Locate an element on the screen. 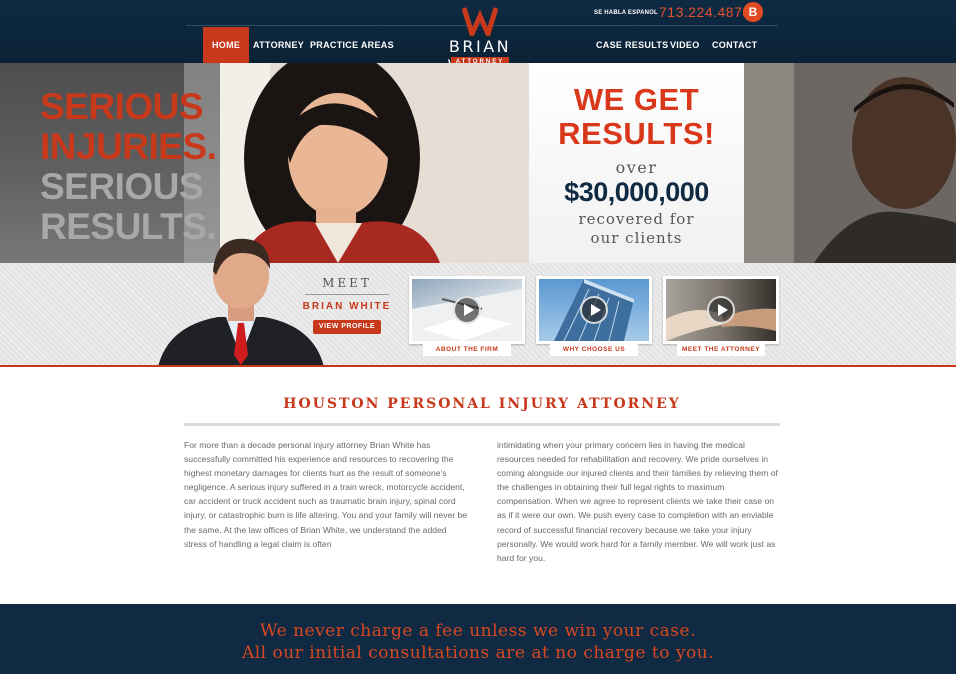 The width and height of the screenshot is (956, 674). attorney-portrait-icon is located at coordinates (241, 302).